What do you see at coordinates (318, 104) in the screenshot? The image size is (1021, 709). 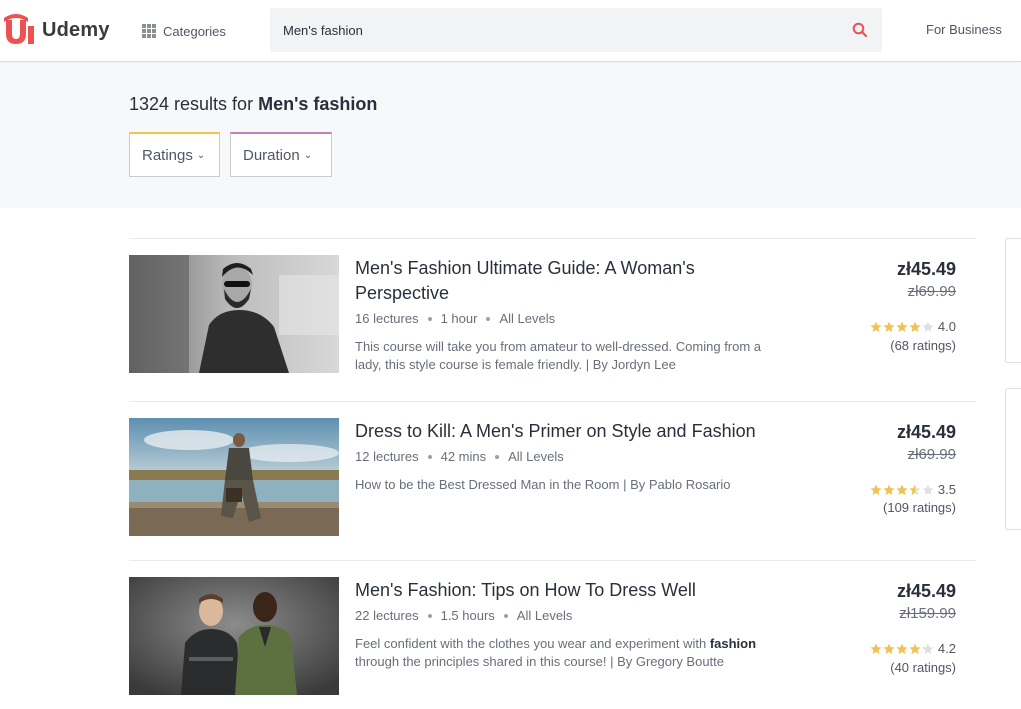 I see `results-query: Men's fashion` at bounding box center [318, 104].